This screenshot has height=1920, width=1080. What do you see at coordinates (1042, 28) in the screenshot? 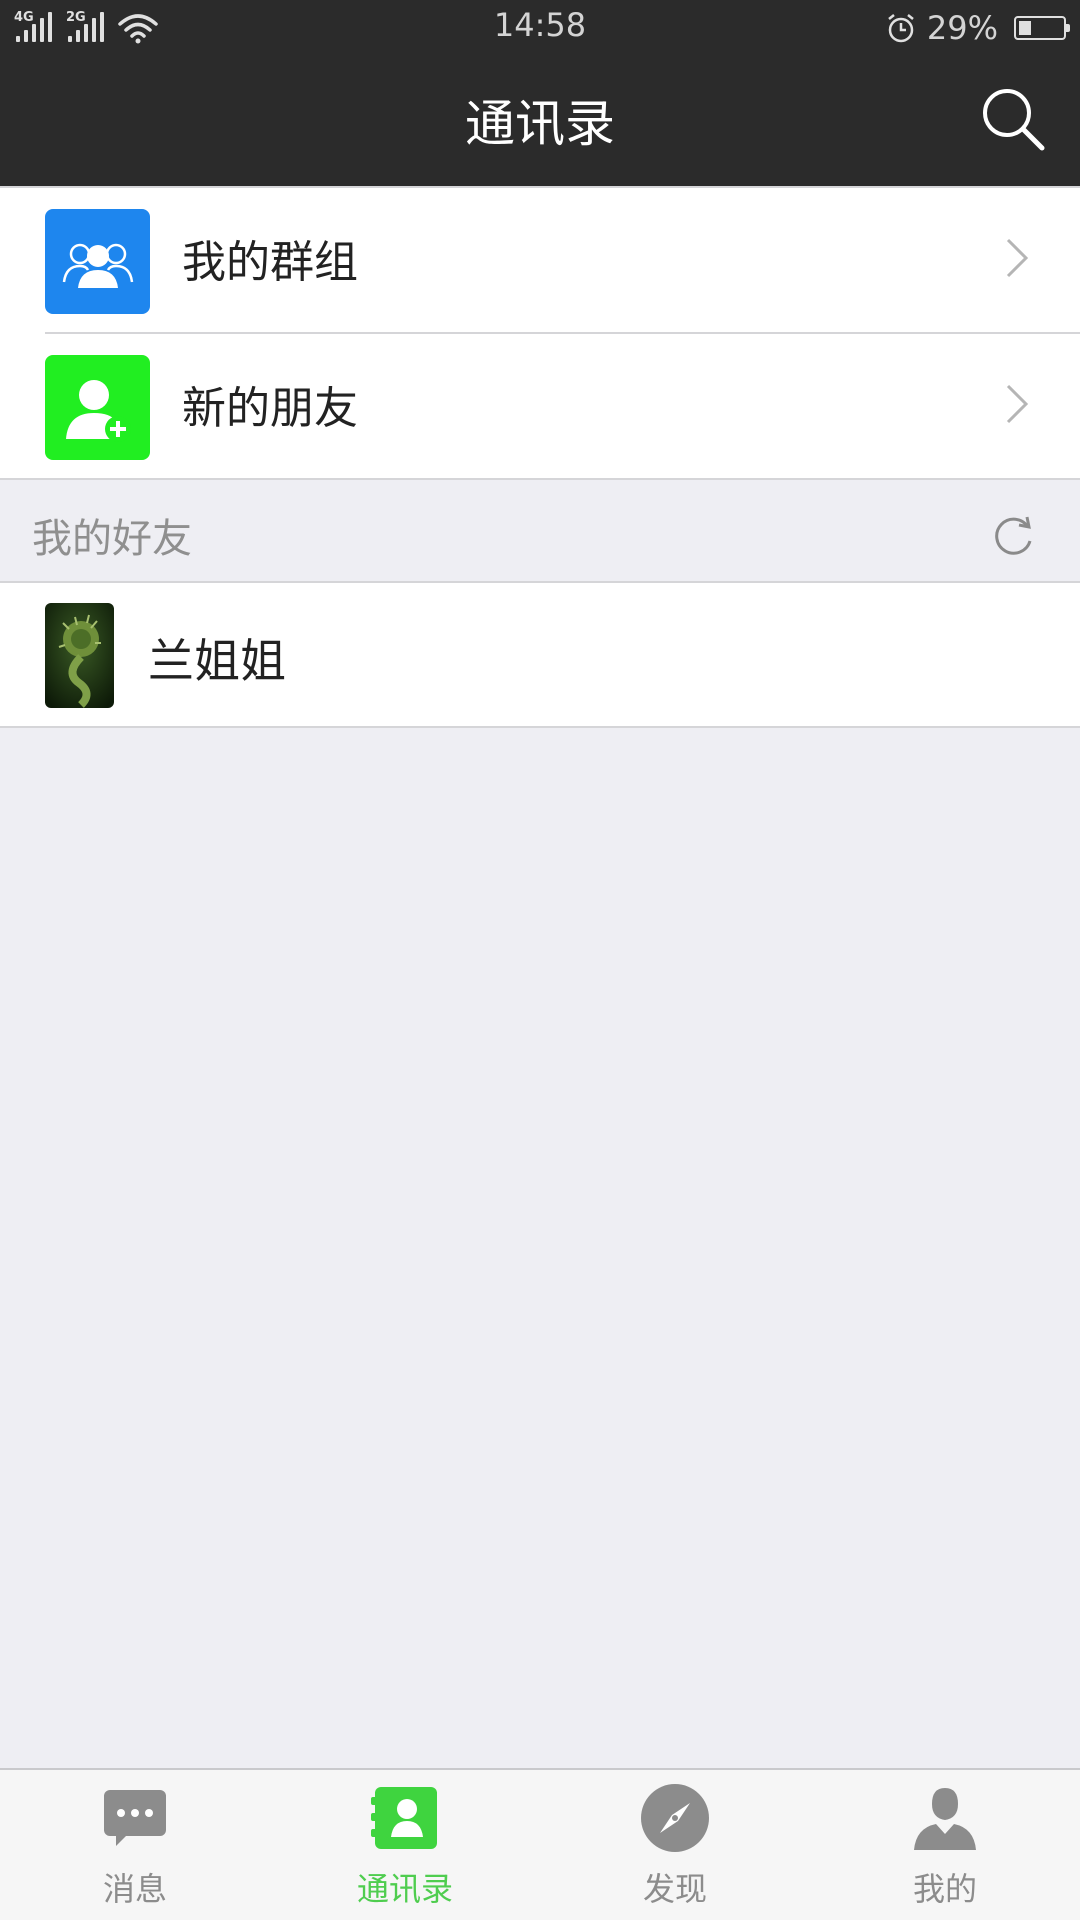
I see `battery-icon` at bounding box center [1042, 28].